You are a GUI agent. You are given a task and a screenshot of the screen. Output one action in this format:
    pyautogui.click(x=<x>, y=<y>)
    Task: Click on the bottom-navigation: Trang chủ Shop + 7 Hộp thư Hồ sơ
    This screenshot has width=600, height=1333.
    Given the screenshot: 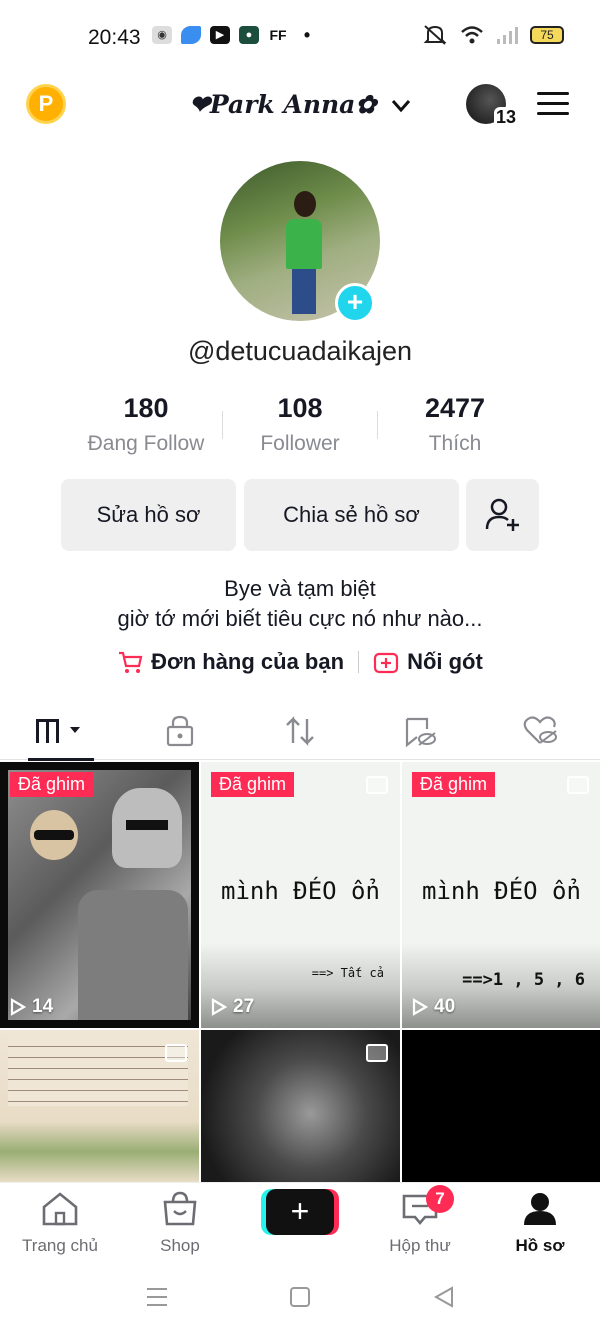 What is the action you would take?
    pyautogui.click(x=300, y=1222)
    